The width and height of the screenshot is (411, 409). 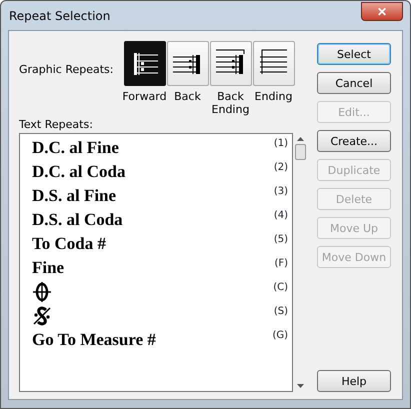 I want to click on repeat-text-item: D.C. al Coda, so click(x=79, y=172).